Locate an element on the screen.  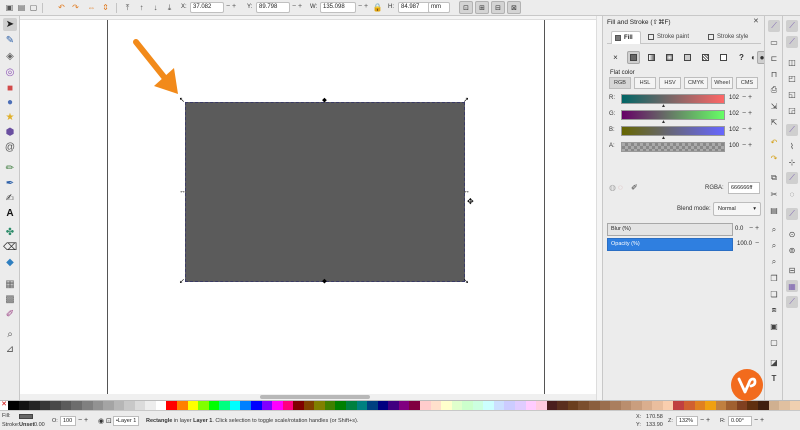
no-color-swatch: ✕ is located at coordinates (4, 405).